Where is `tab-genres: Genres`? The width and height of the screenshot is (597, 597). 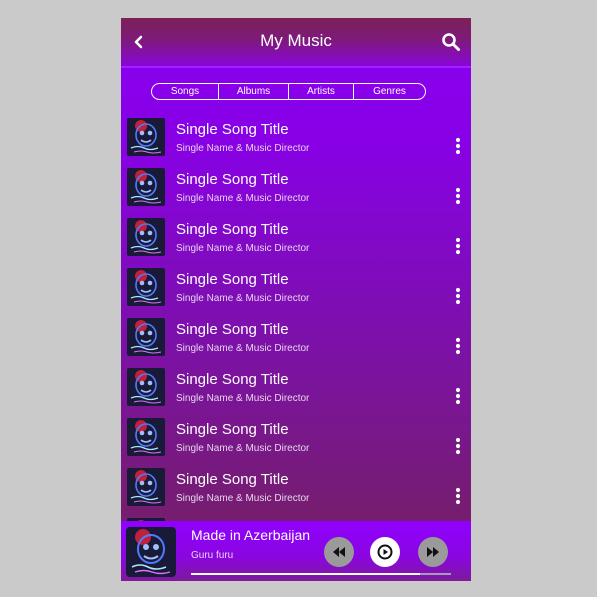
tab-genres: Genres is located at coordinates (389, 91).